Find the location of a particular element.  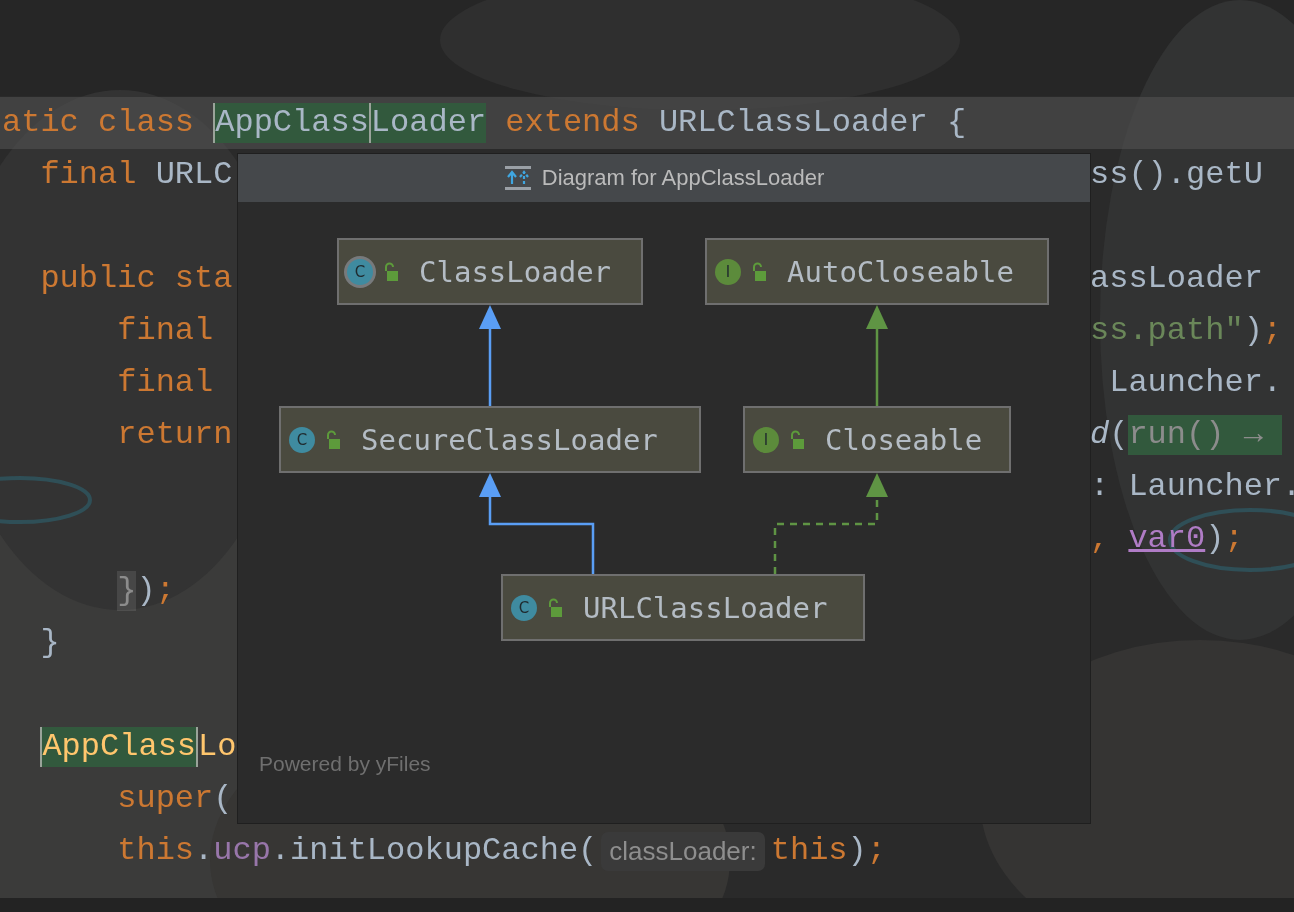

code-text: AppClass Lo is located at coordinates (138, 747).